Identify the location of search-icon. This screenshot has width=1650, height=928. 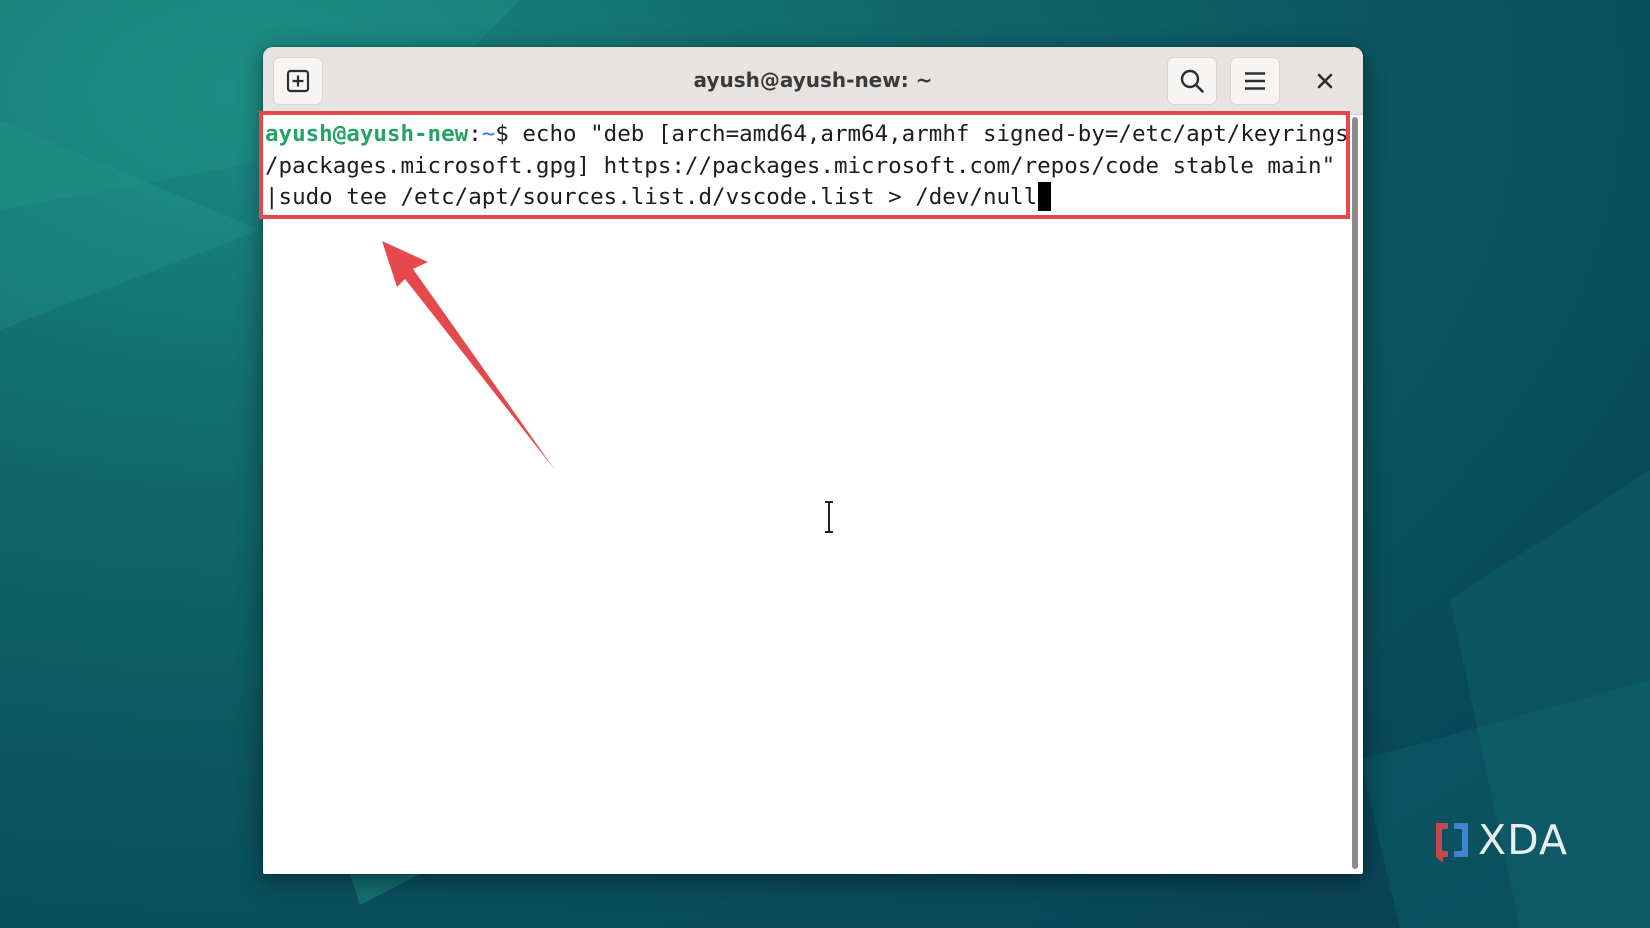
(1192, 81).